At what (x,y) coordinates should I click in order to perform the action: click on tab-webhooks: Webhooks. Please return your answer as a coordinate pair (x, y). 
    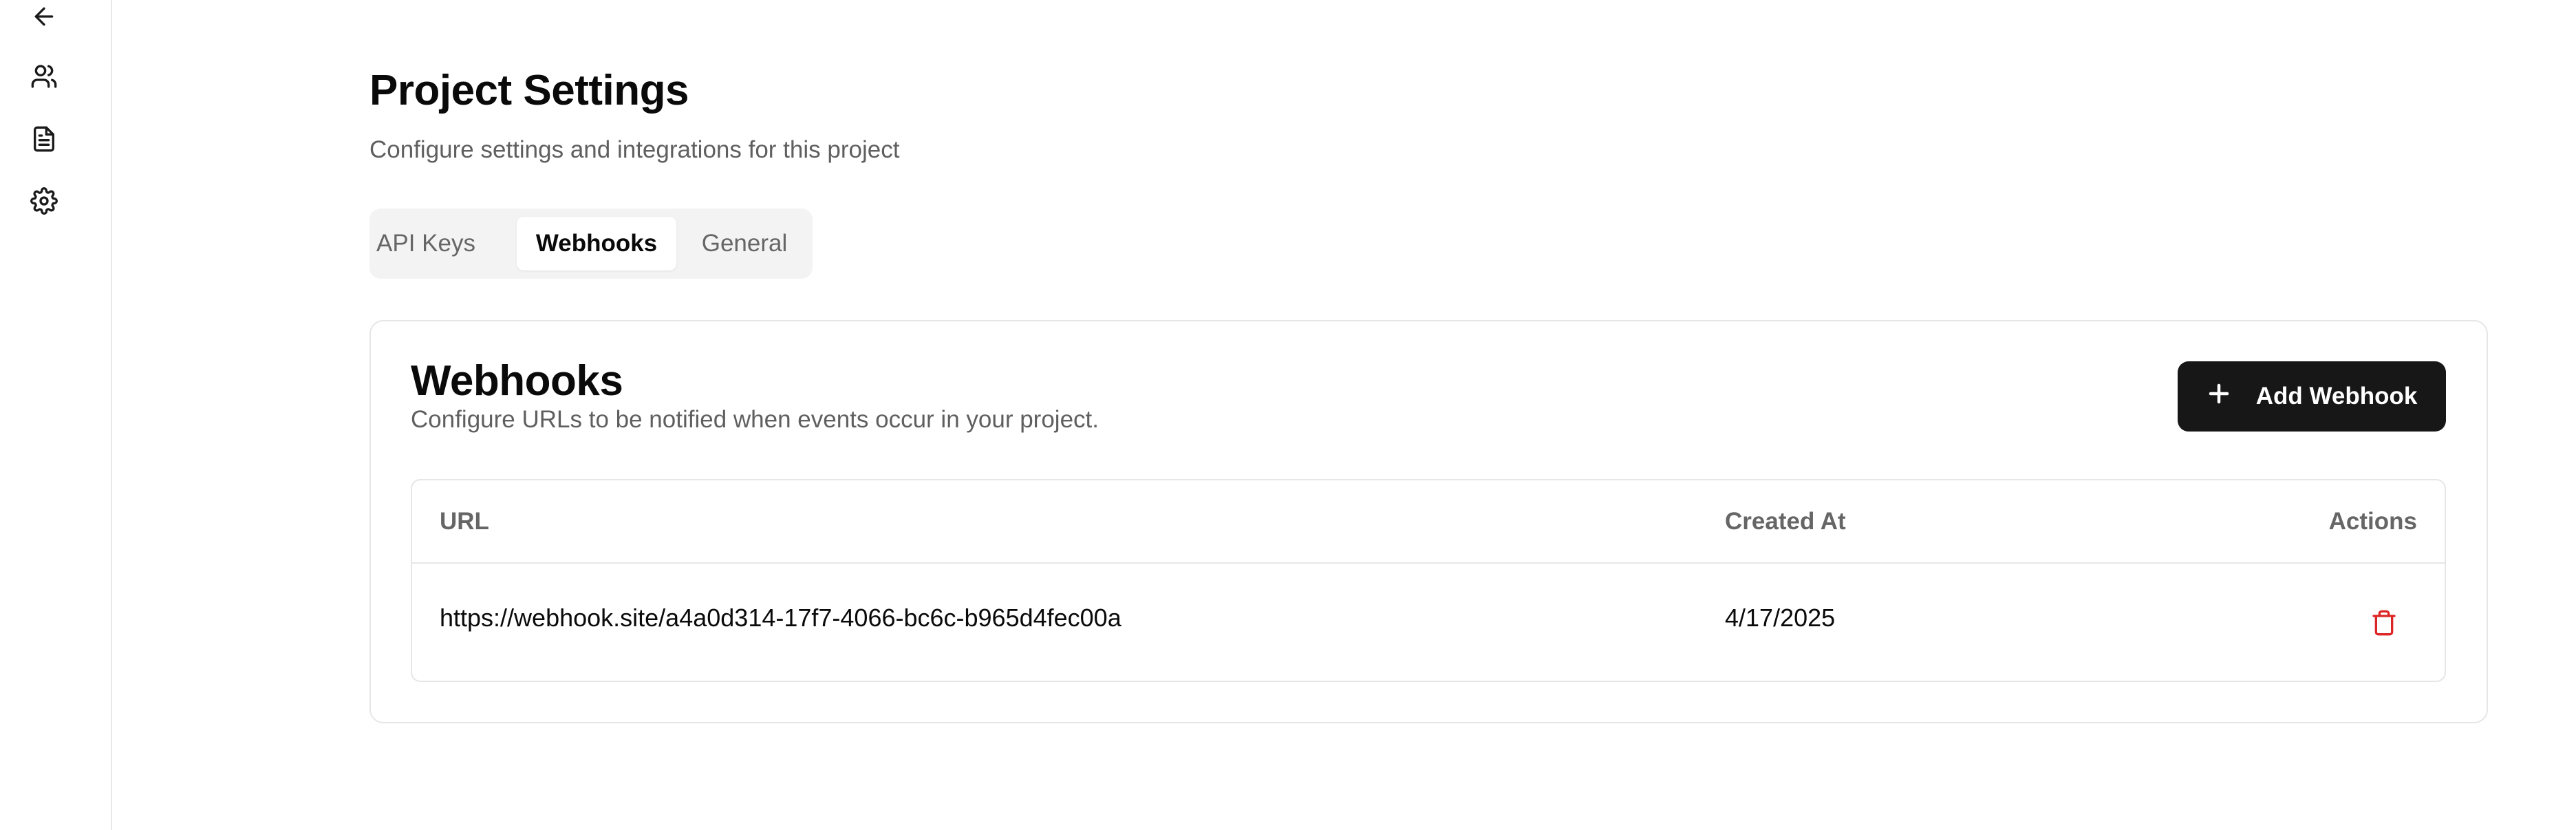
    Looking at the image, I should click on (596, 243).